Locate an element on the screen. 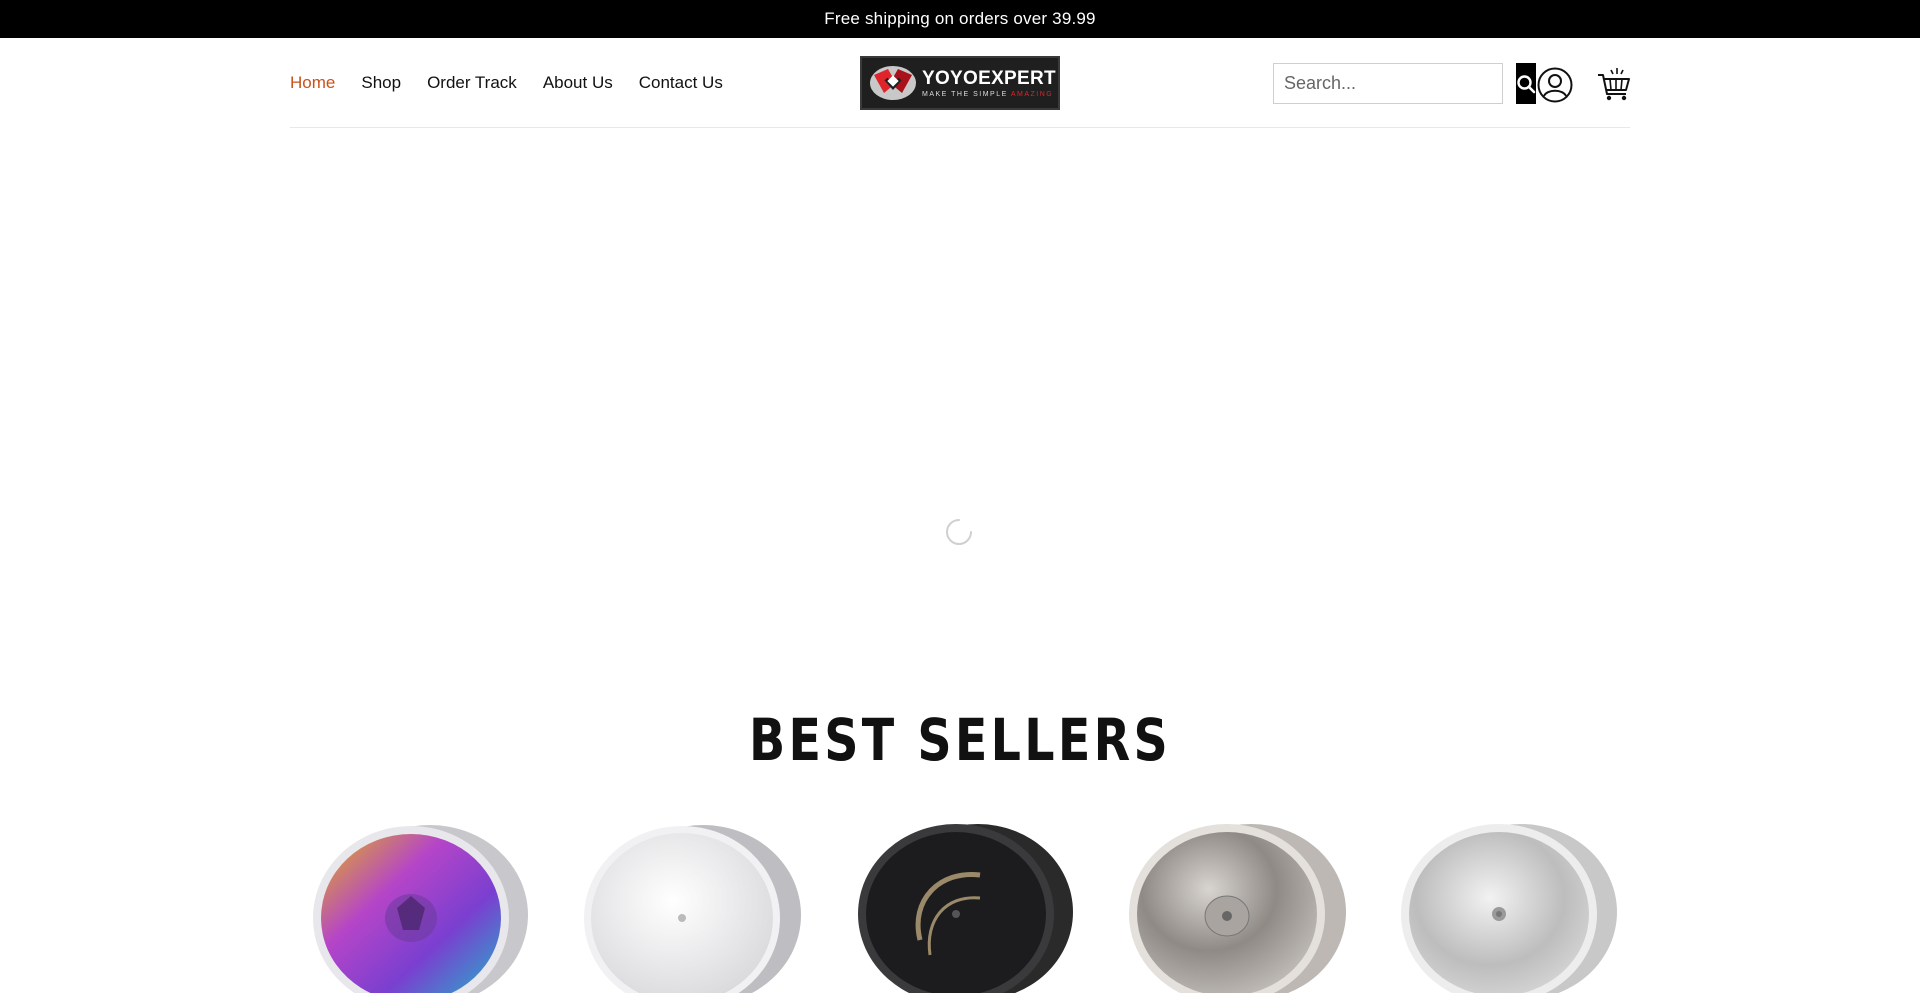 The image size is (1920, 993). user-icon is located at coordinates (1555, 85).